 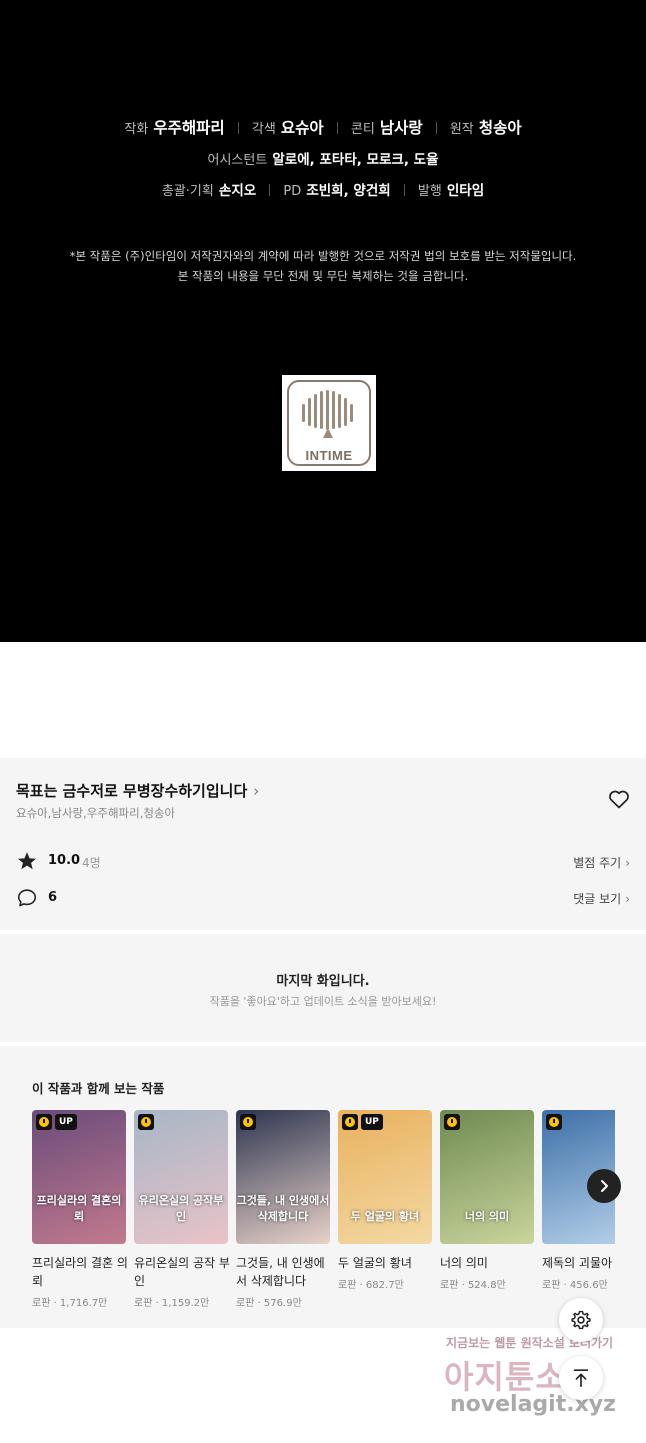 I want to click on card-meta: 로판 · 576.9만, so click(x=269, y=1303).